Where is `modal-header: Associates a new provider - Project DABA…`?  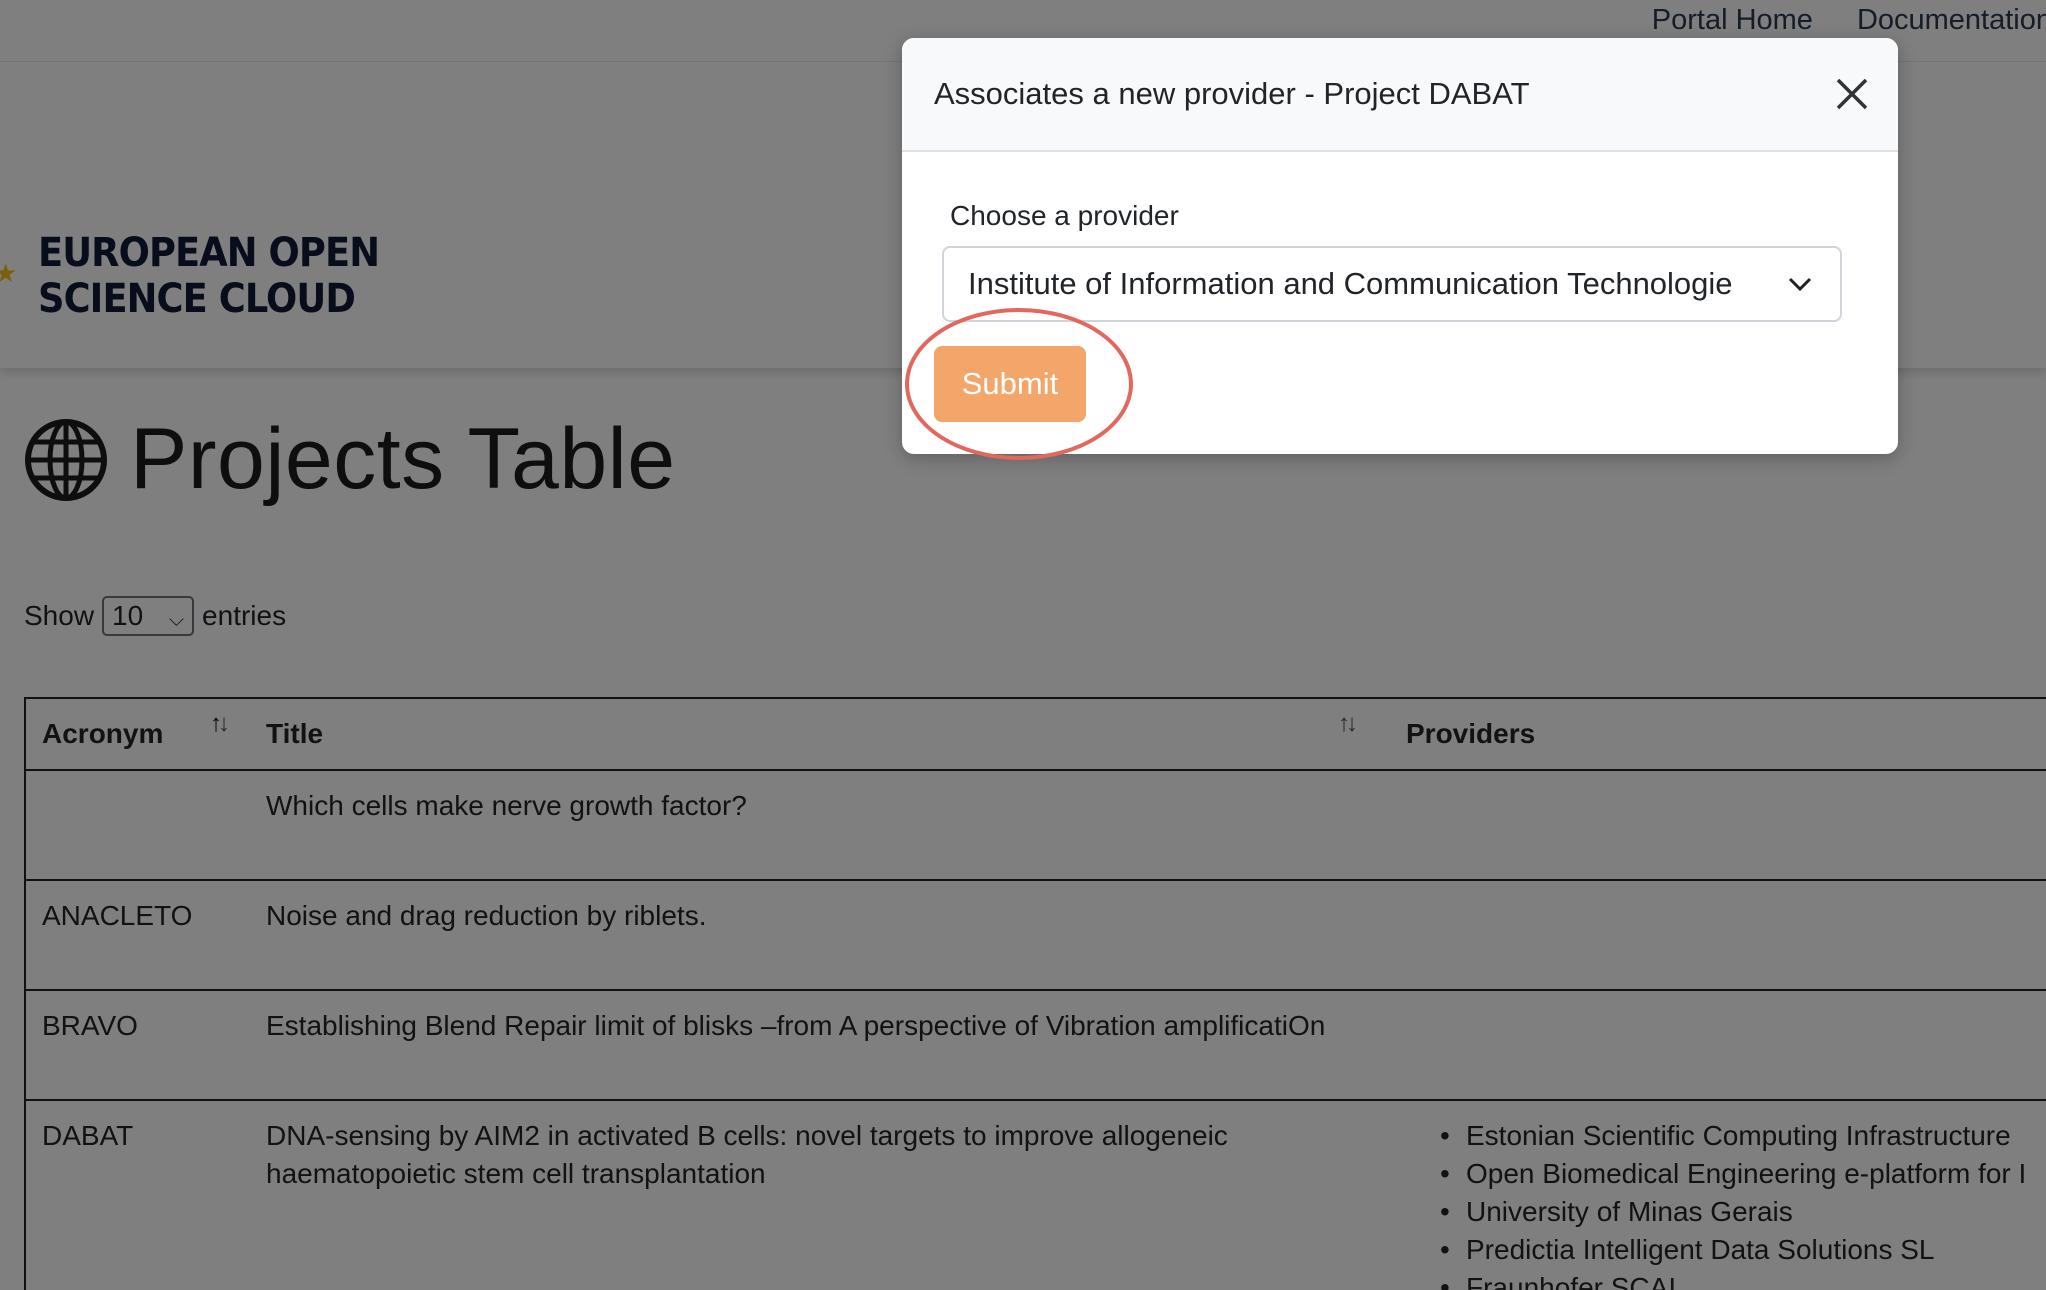 modal-header: Associates a new provider - Project DABA… is located at coordinates (1400, 95).